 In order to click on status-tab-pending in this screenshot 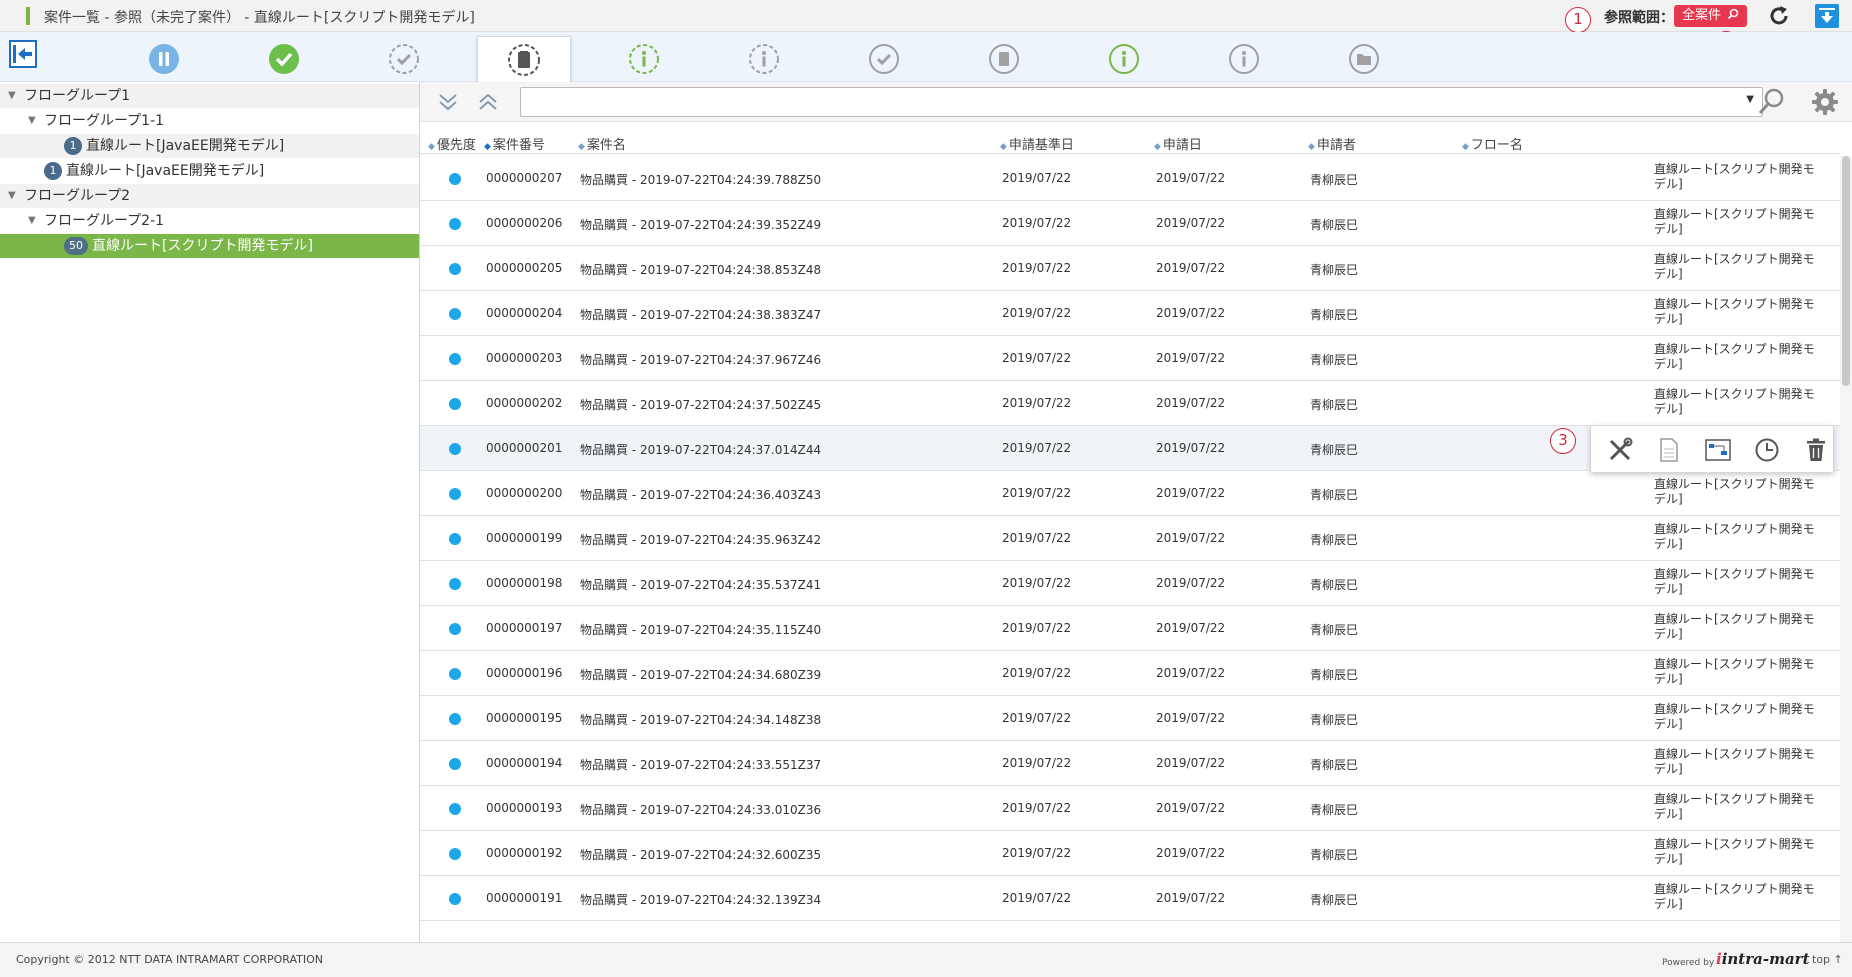, I will do `click(164, 59)`.